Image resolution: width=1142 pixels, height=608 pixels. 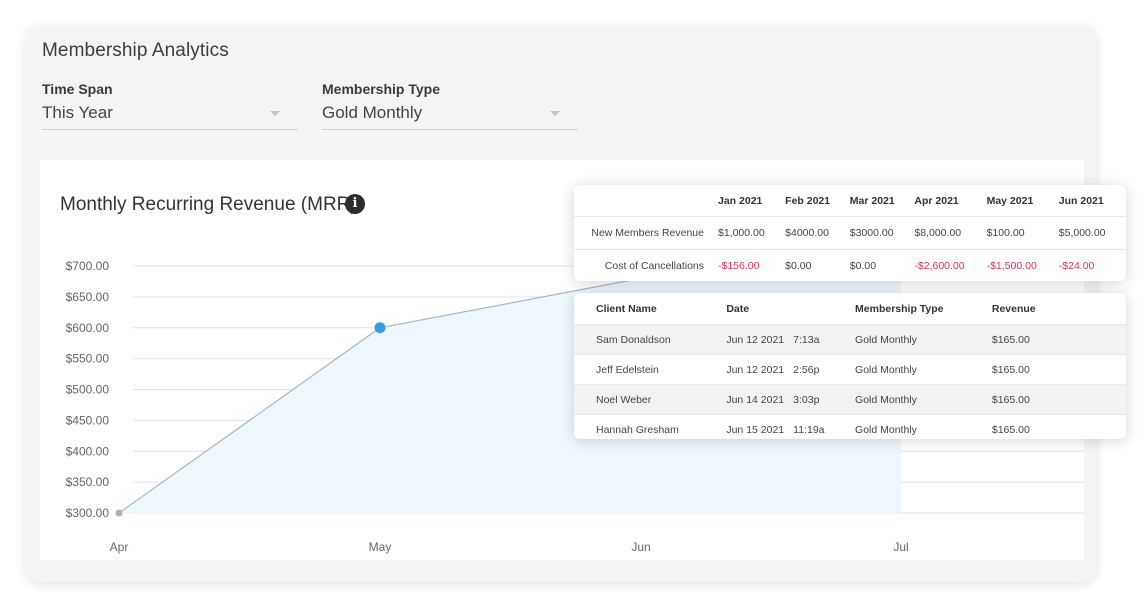 I want to click on clients-column-header: Date, so click(x=738, y=308).